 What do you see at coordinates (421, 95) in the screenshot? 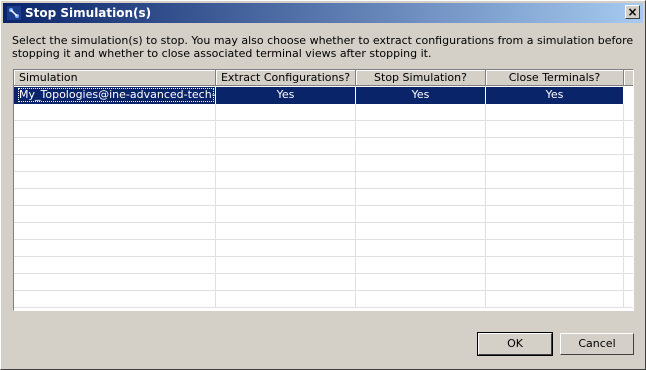
I see `stop-simulation-cell: Yes` at bounding box center [421, 95].